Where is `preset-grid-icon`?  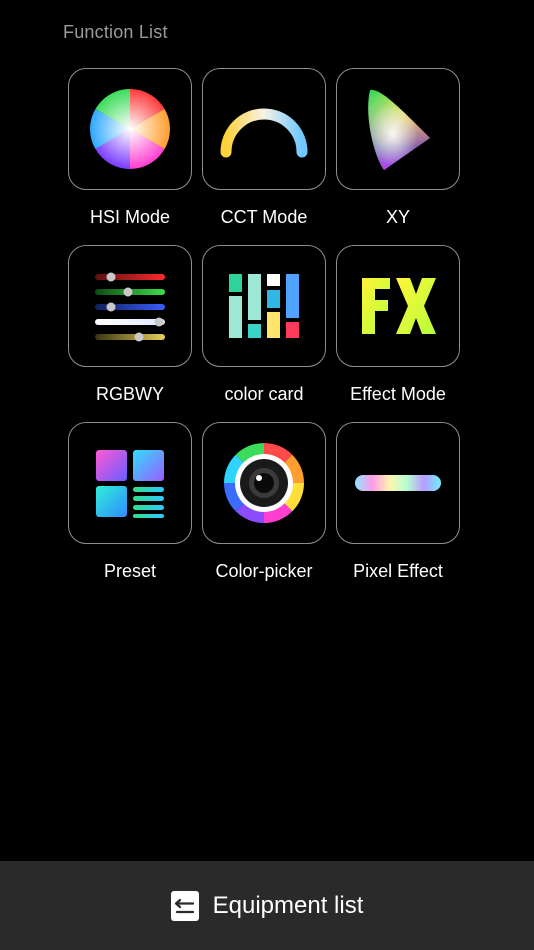
preset-grid-icon is located at coordinates (130, 484).